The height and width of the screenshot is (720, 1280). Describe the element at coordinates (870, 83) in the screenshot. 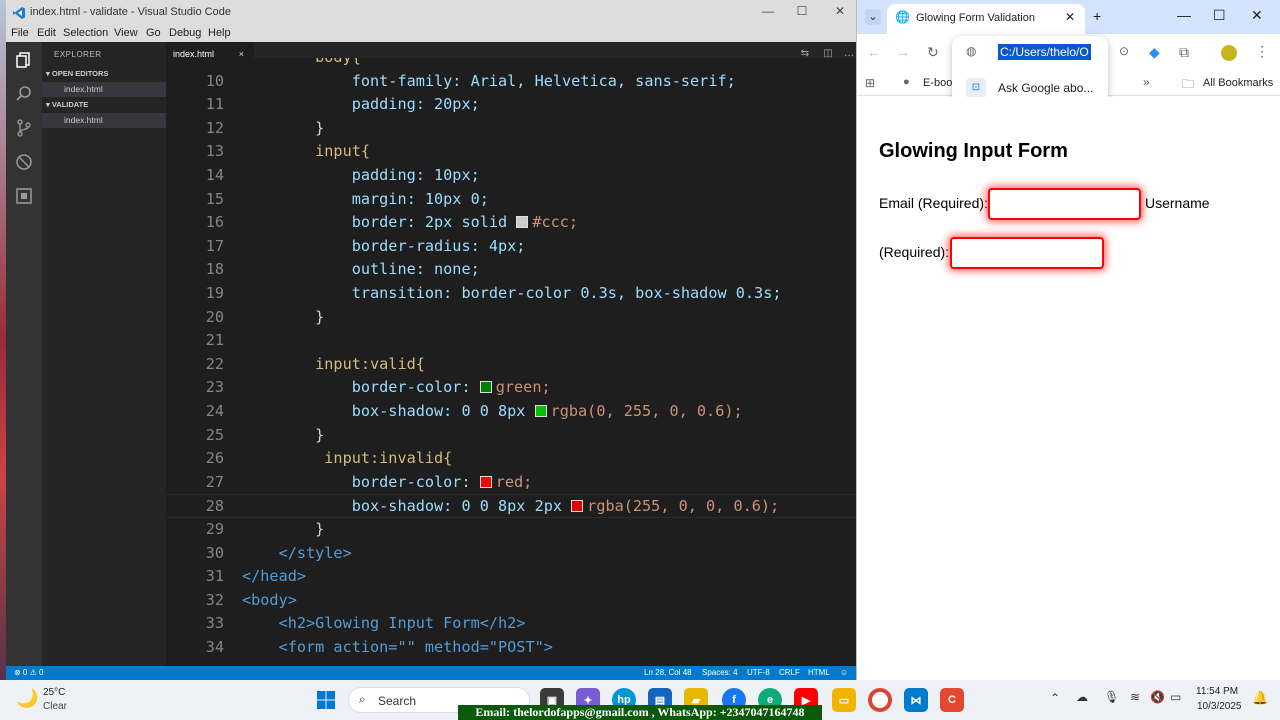

I see `apps-icon: ⊞` at that location.